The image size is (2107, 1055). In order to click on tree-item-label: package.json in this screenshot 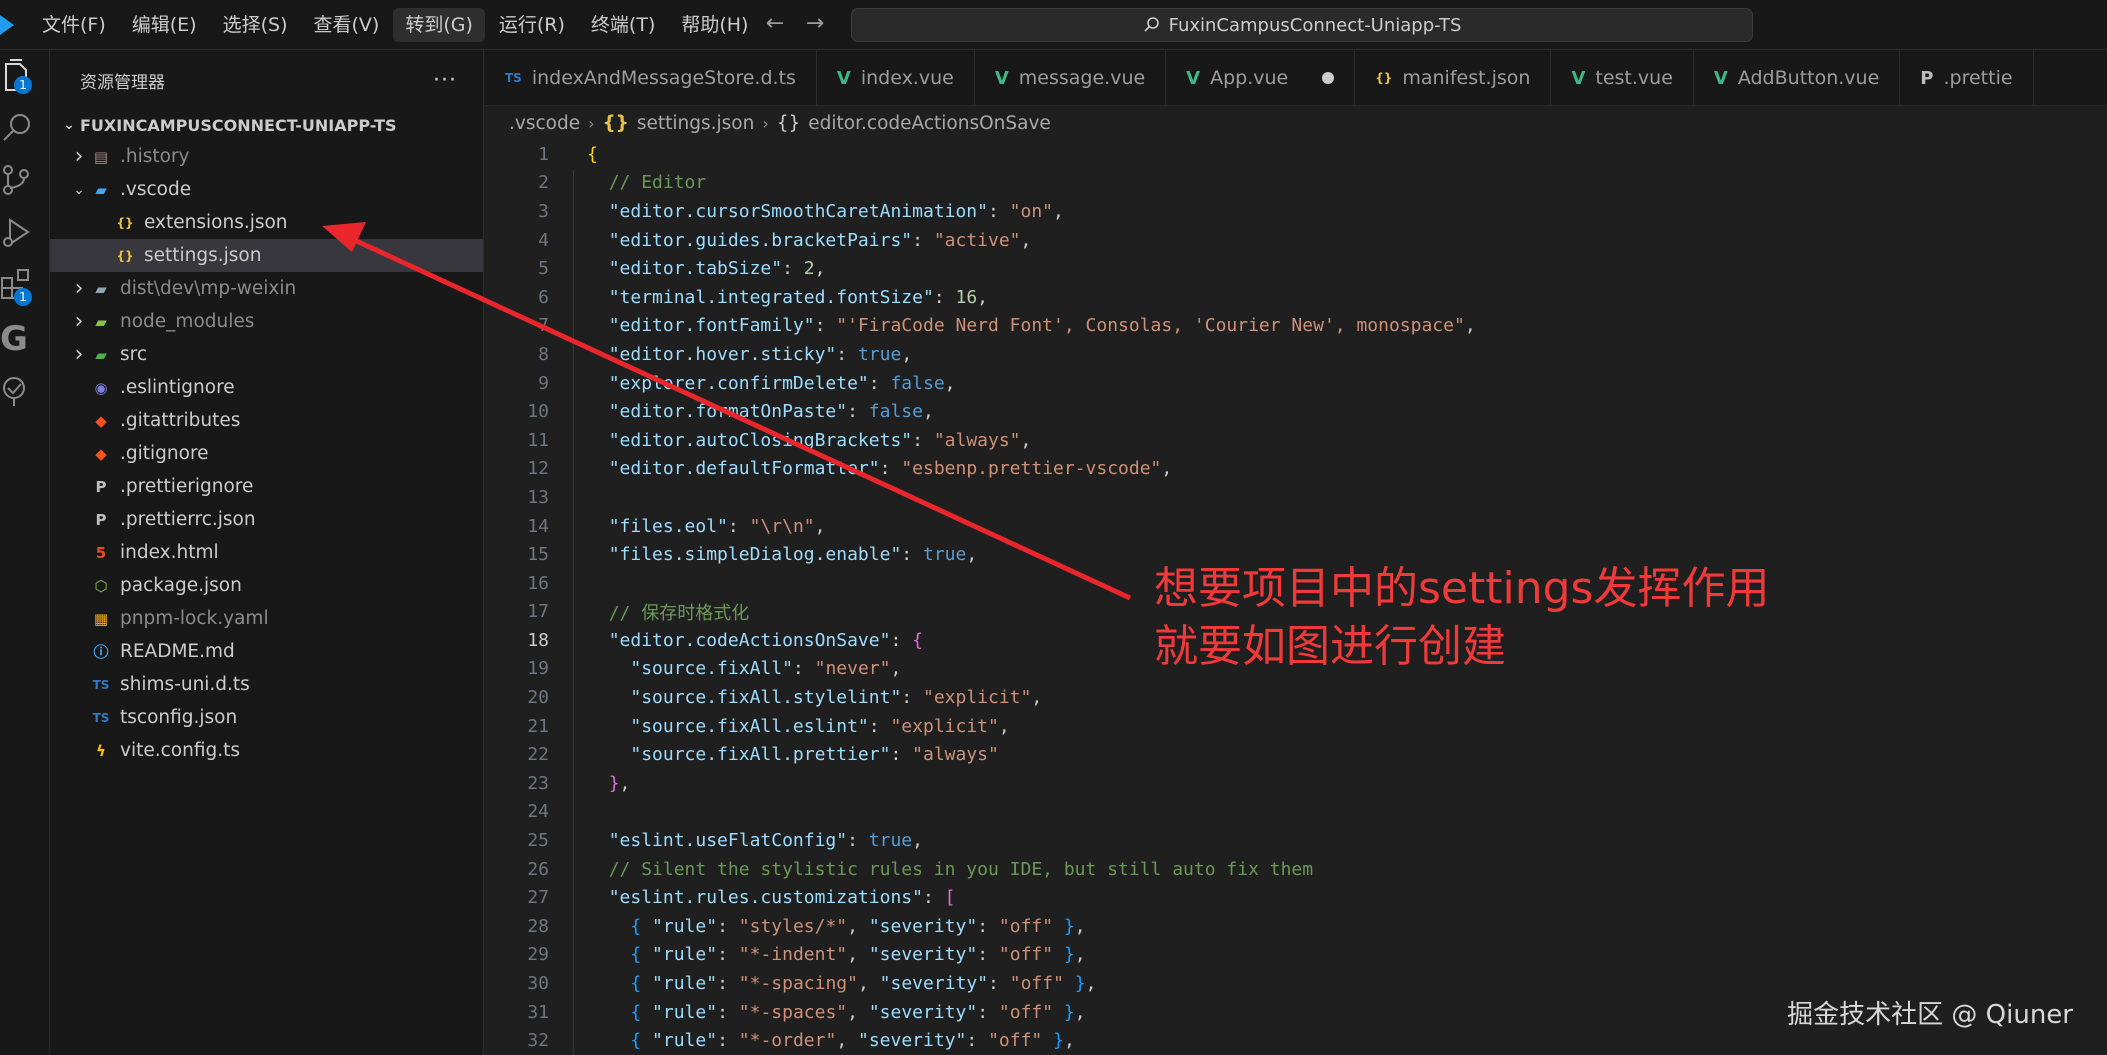, I will do `click(181, 585)`.